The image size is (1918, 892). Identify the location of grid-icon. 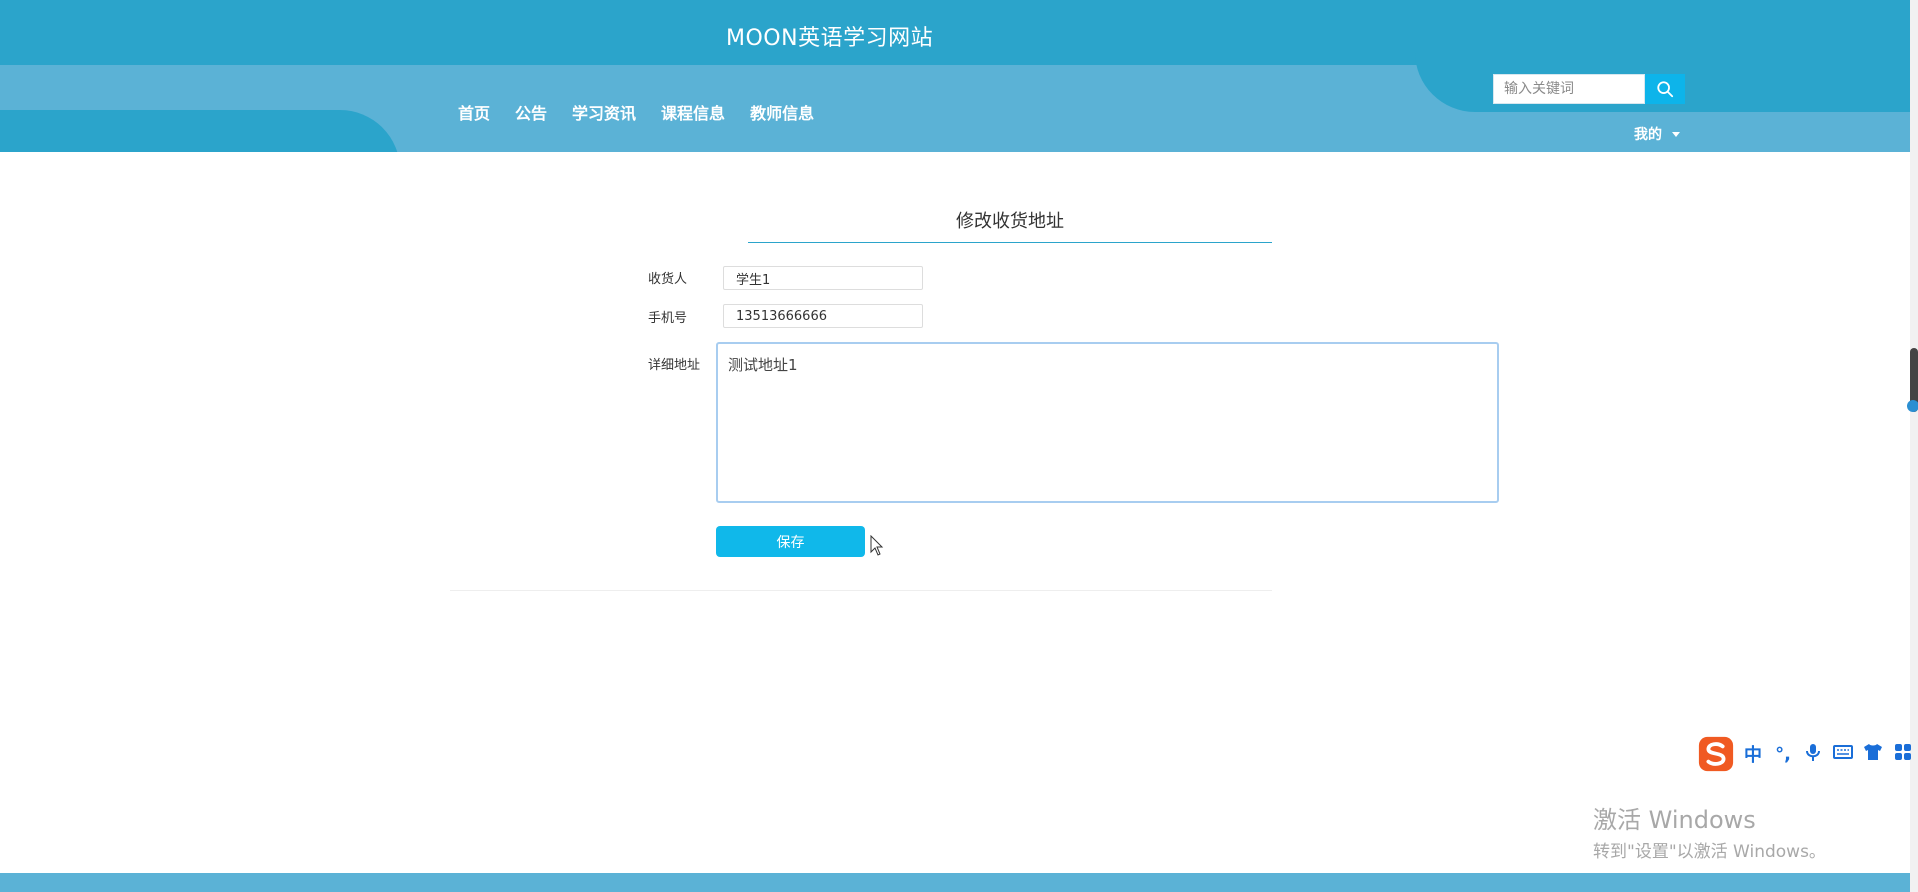
(1903, 751).